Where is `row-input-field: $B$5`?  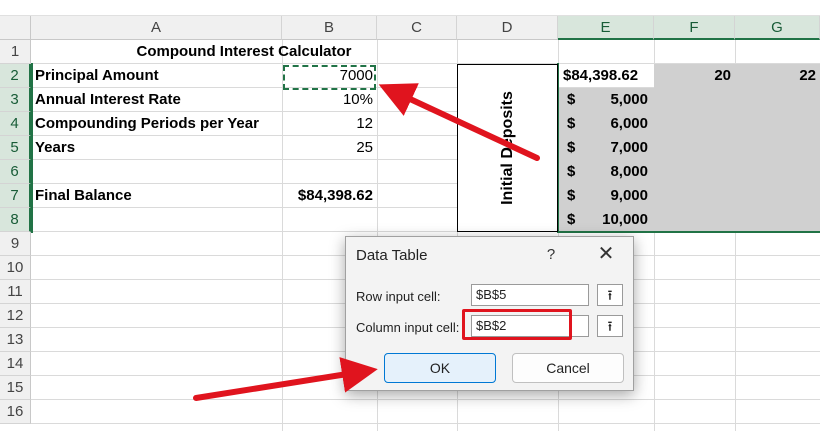
row-input-field: $B$5 is located at coordinates (530, 295).